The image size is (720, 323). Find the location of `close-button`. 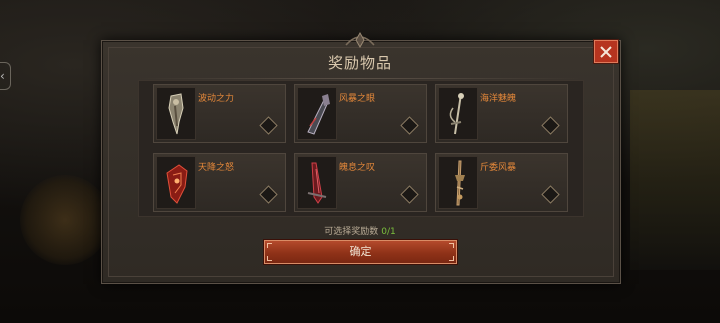

close-button is located at coordinates (606, 51).